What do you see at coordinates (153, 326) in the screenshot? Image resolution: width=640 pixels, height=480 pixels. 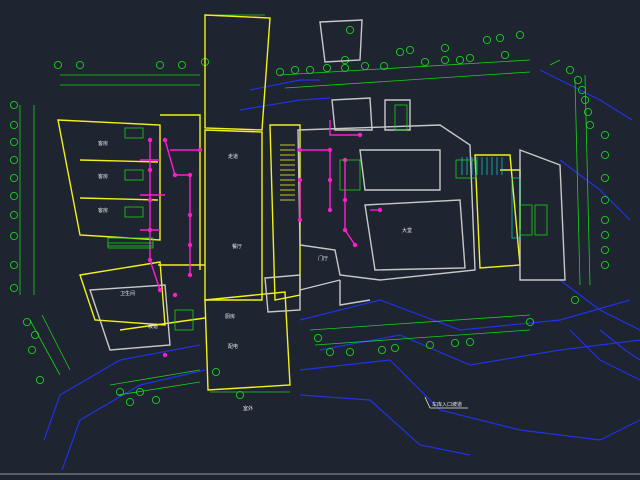 I see `room-label-r11: 坡道` at bounding box center [153, 326].